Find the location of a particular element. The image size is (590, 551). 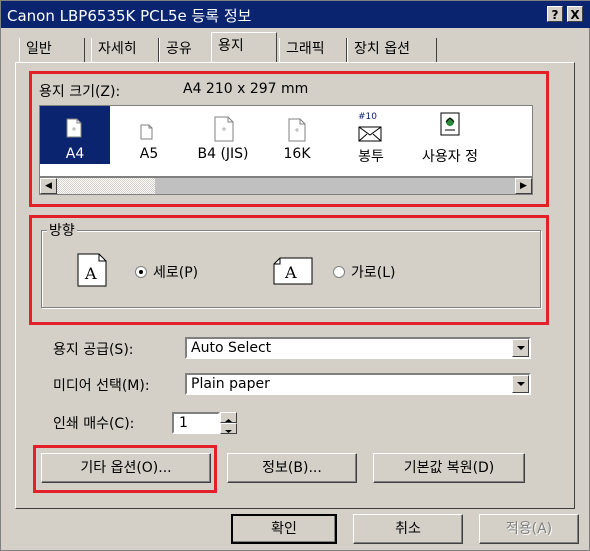

landscape-page-icon: A is located at coordinates (293, 271).